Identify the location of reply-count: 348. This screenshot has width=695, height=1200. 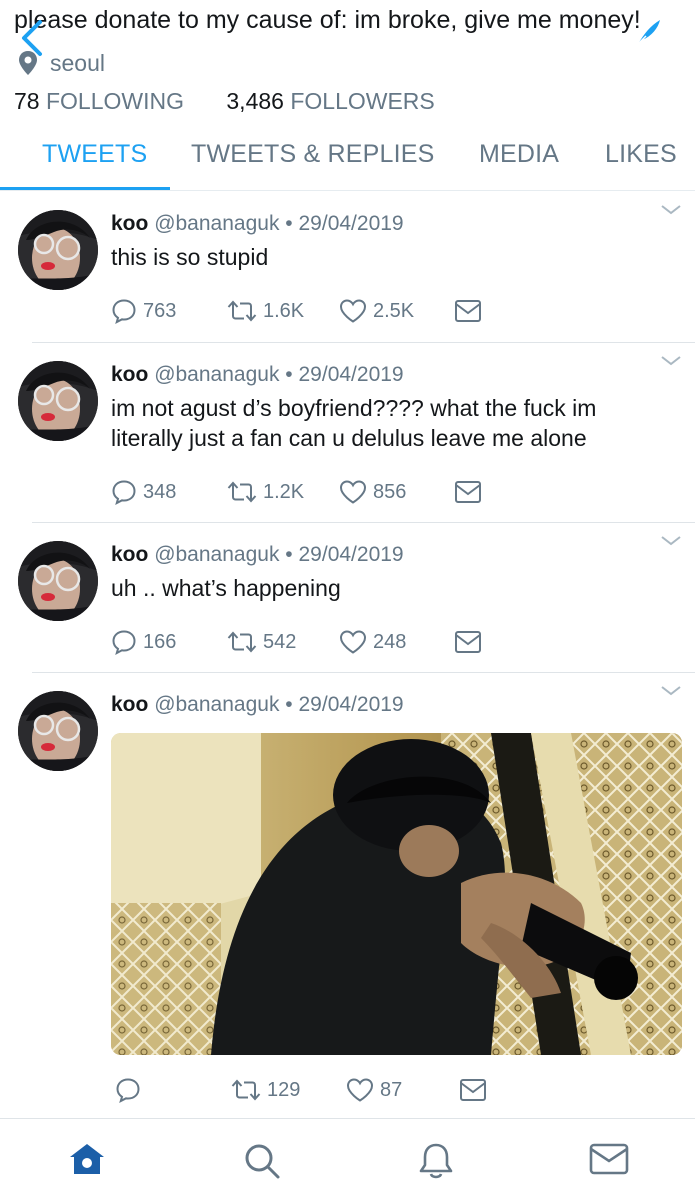
(160, 491).